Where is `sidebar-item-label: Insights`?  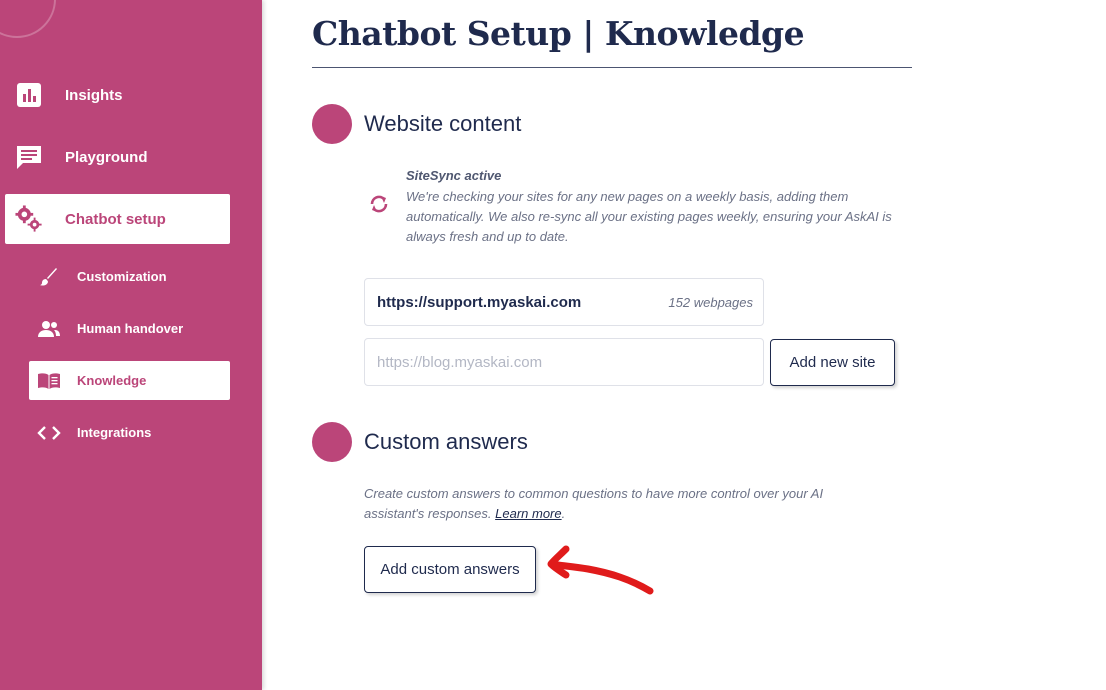
sidebar-item-label: Insights is located at coordinates (94, 95).